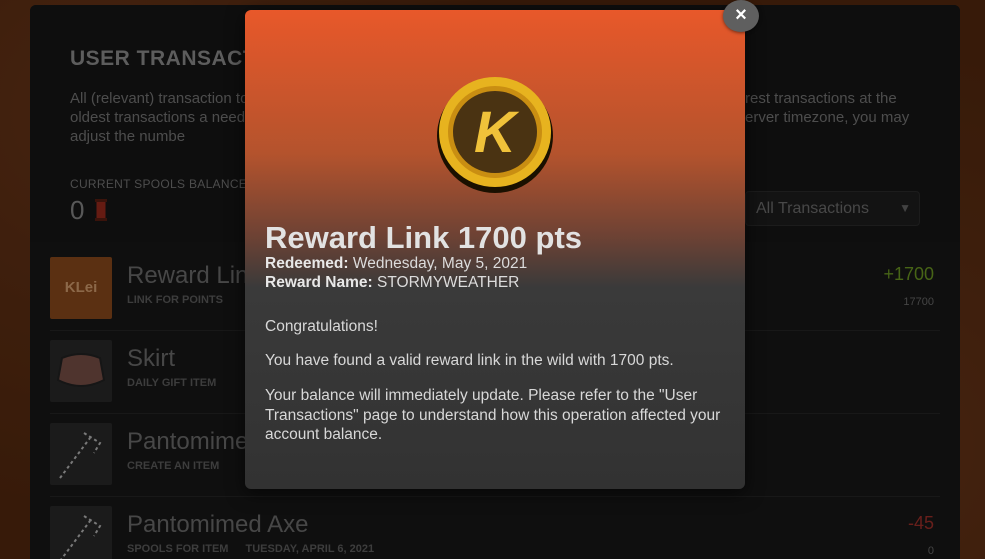 The width and height of the screenshot is (985, 559). I want to click on close-button: ×, so click(741, 16).